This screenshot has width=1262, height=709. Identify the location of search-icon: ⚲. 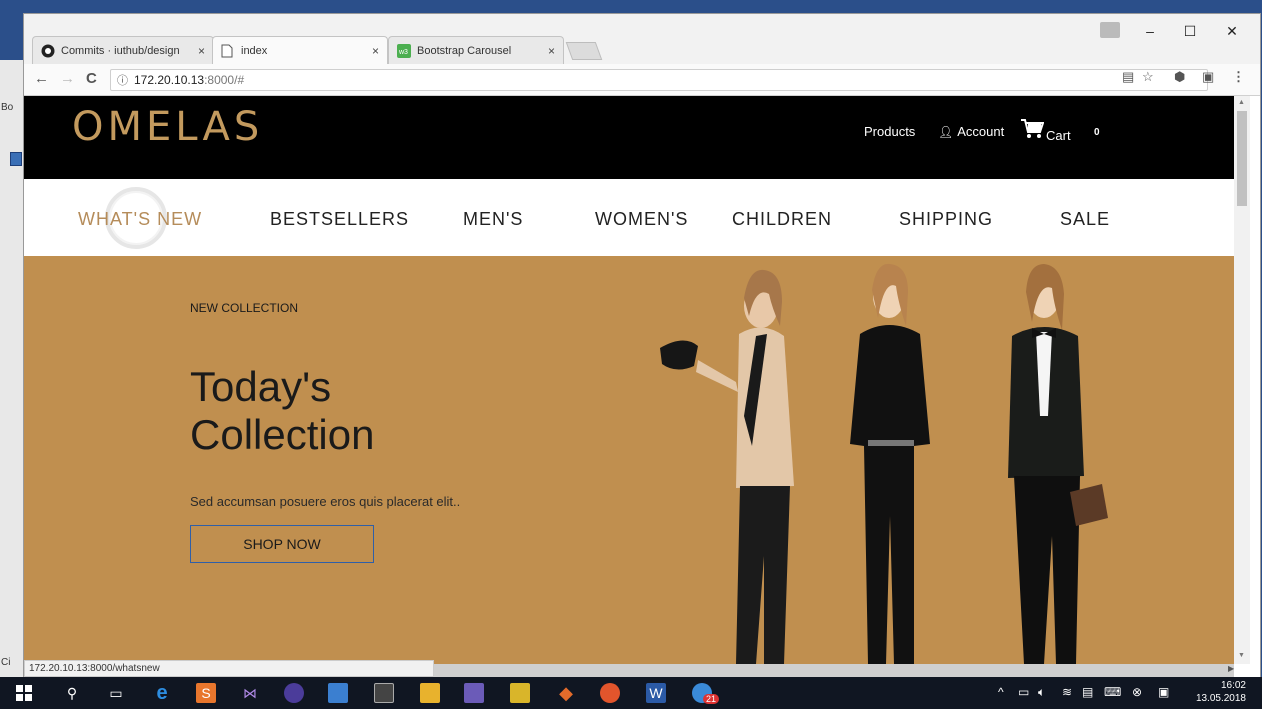
(72, 693).